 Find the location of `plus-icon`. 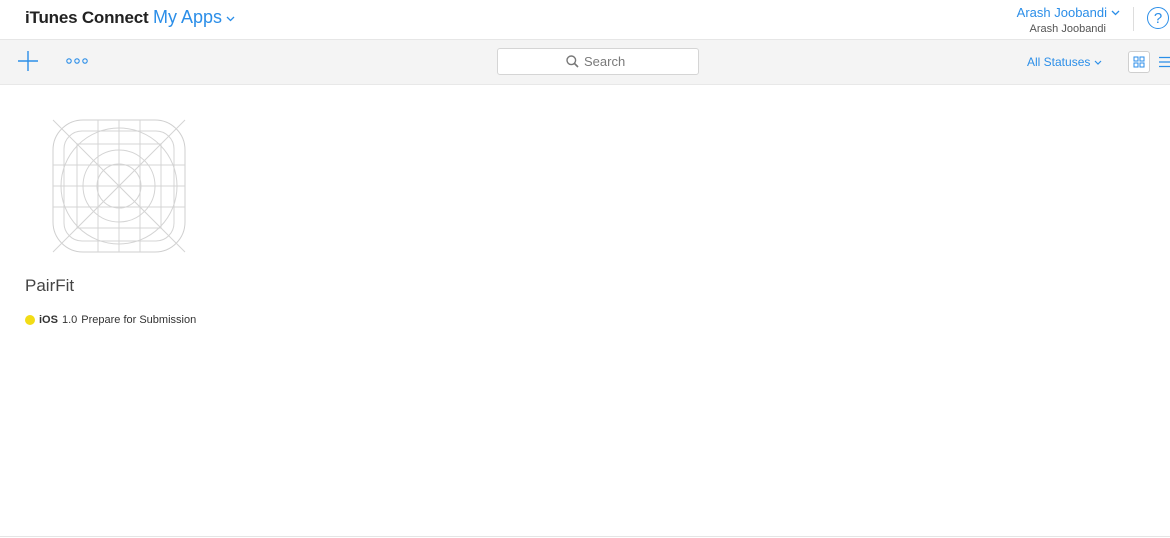

plus-icon is located at coordinates (28, 61).